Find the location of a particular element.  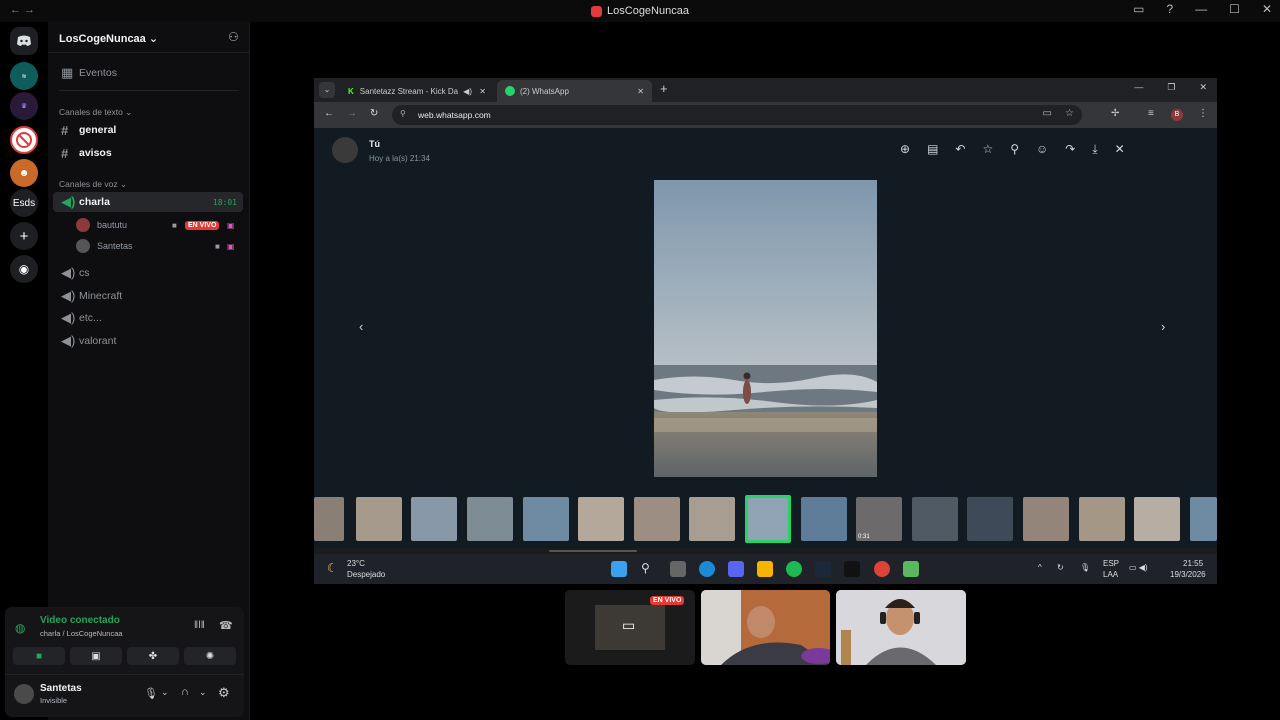

media-control-icon: ≡ is located at coordinates (1151, 113).